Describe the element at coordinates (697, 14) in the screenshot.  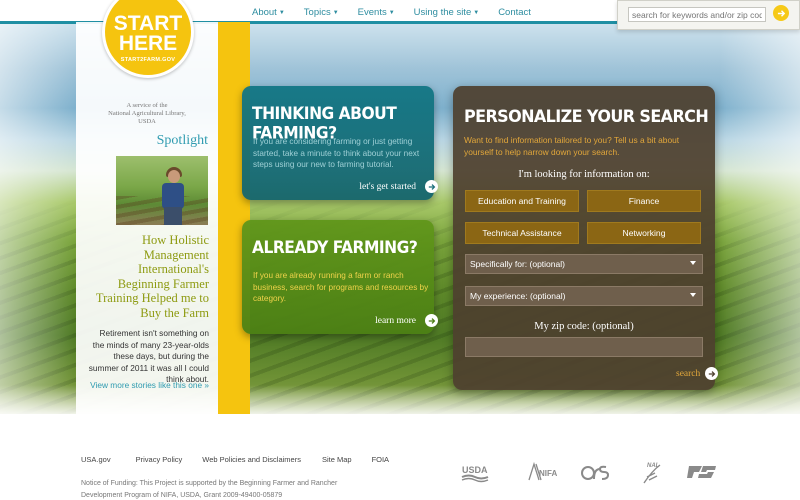
I see `site-search-input` at that location.